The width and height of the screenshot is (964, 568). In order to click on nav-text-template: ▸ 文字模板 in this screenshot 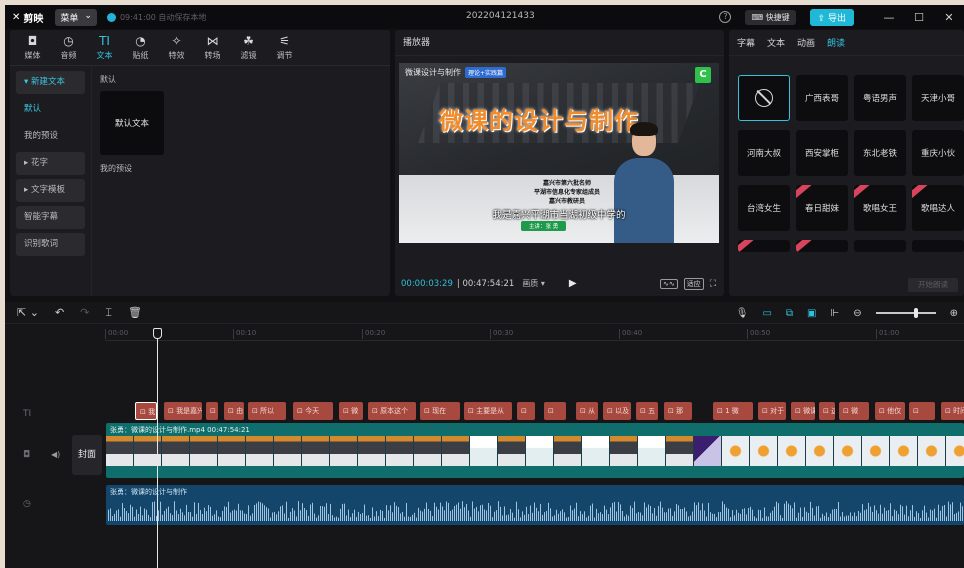, I will do `click(50, 190)`.